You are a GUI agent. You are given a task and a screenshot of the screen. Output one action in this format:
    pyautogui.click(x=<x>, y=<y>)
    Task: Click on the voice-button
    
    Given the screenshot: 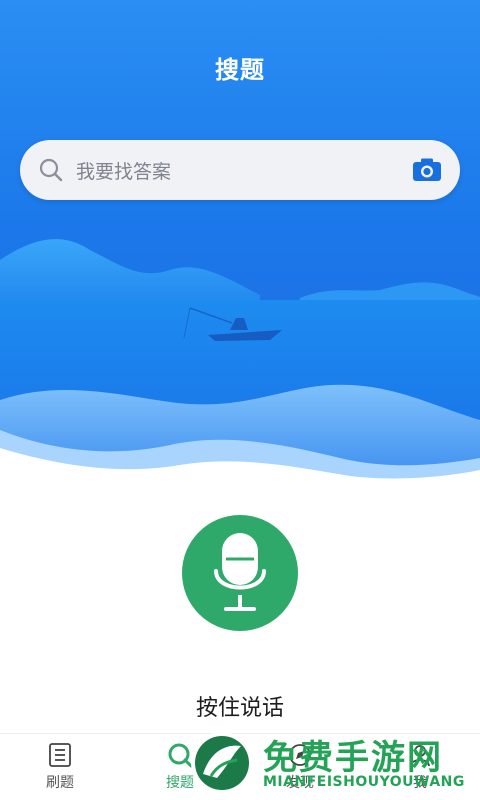 What is the action you would take?
    pyautogui.click(x=240, y=573)
    